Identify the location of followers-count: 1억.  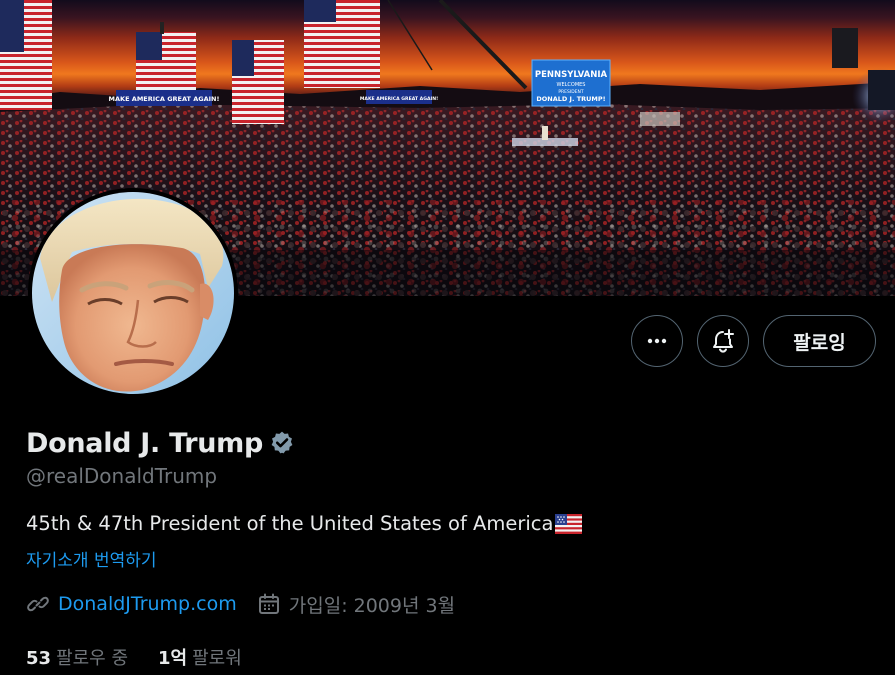
(173, 658).